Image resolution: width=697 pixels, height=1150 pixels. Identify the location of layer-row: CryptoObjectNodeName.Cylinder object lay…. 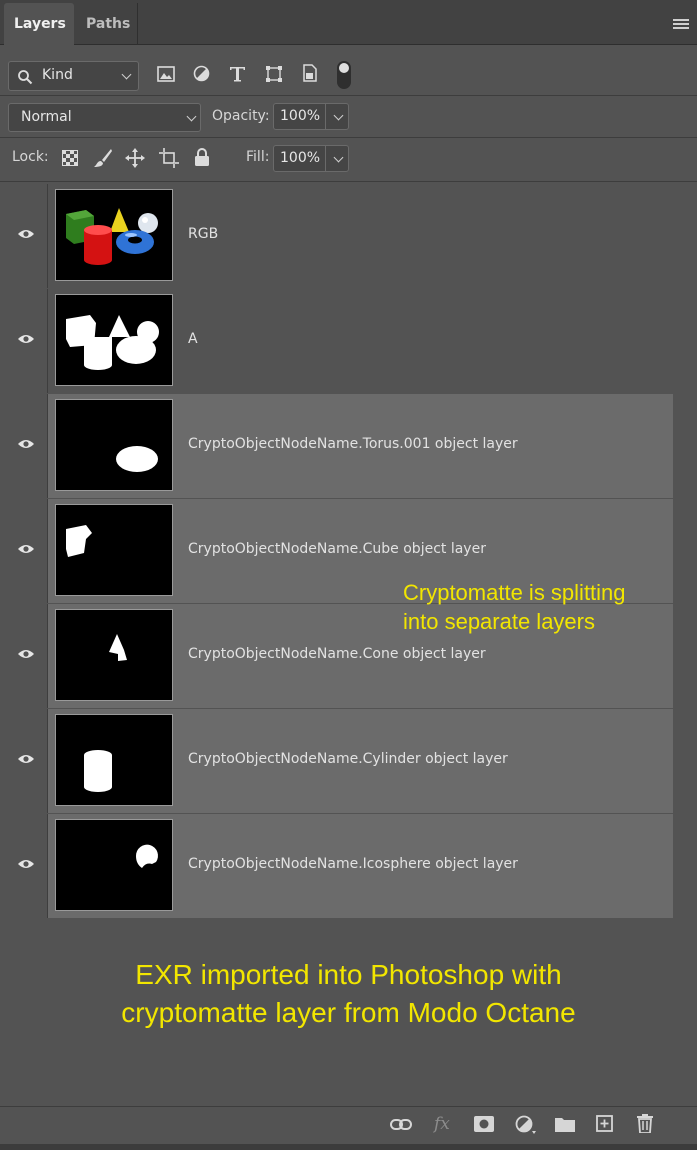
(338, 761).